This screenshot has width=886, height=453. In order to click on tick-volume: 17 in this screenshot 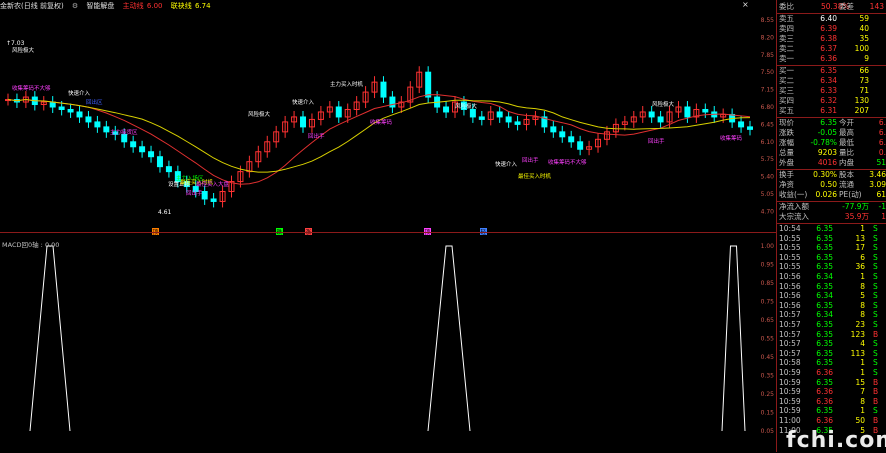, I will do `click(860, 248)`.